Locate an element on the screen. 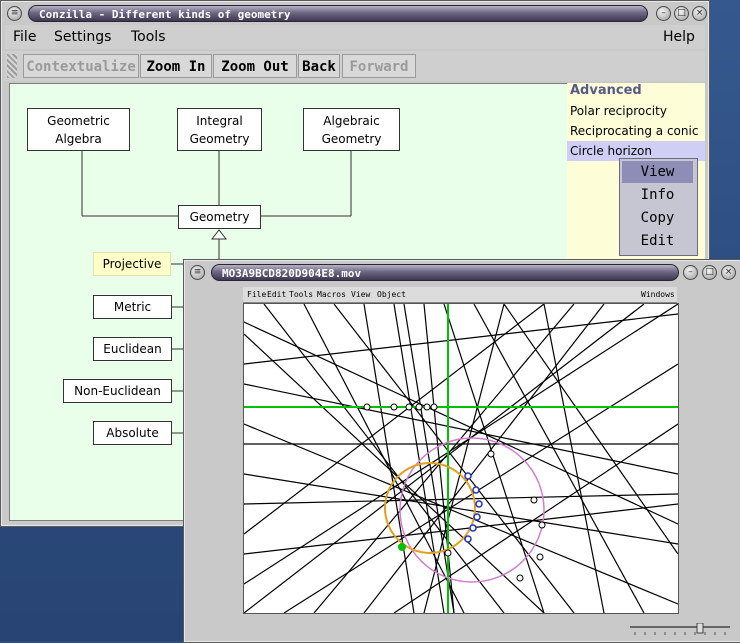  movie-maximize-icon: □ is located at coordinates (709, 272).